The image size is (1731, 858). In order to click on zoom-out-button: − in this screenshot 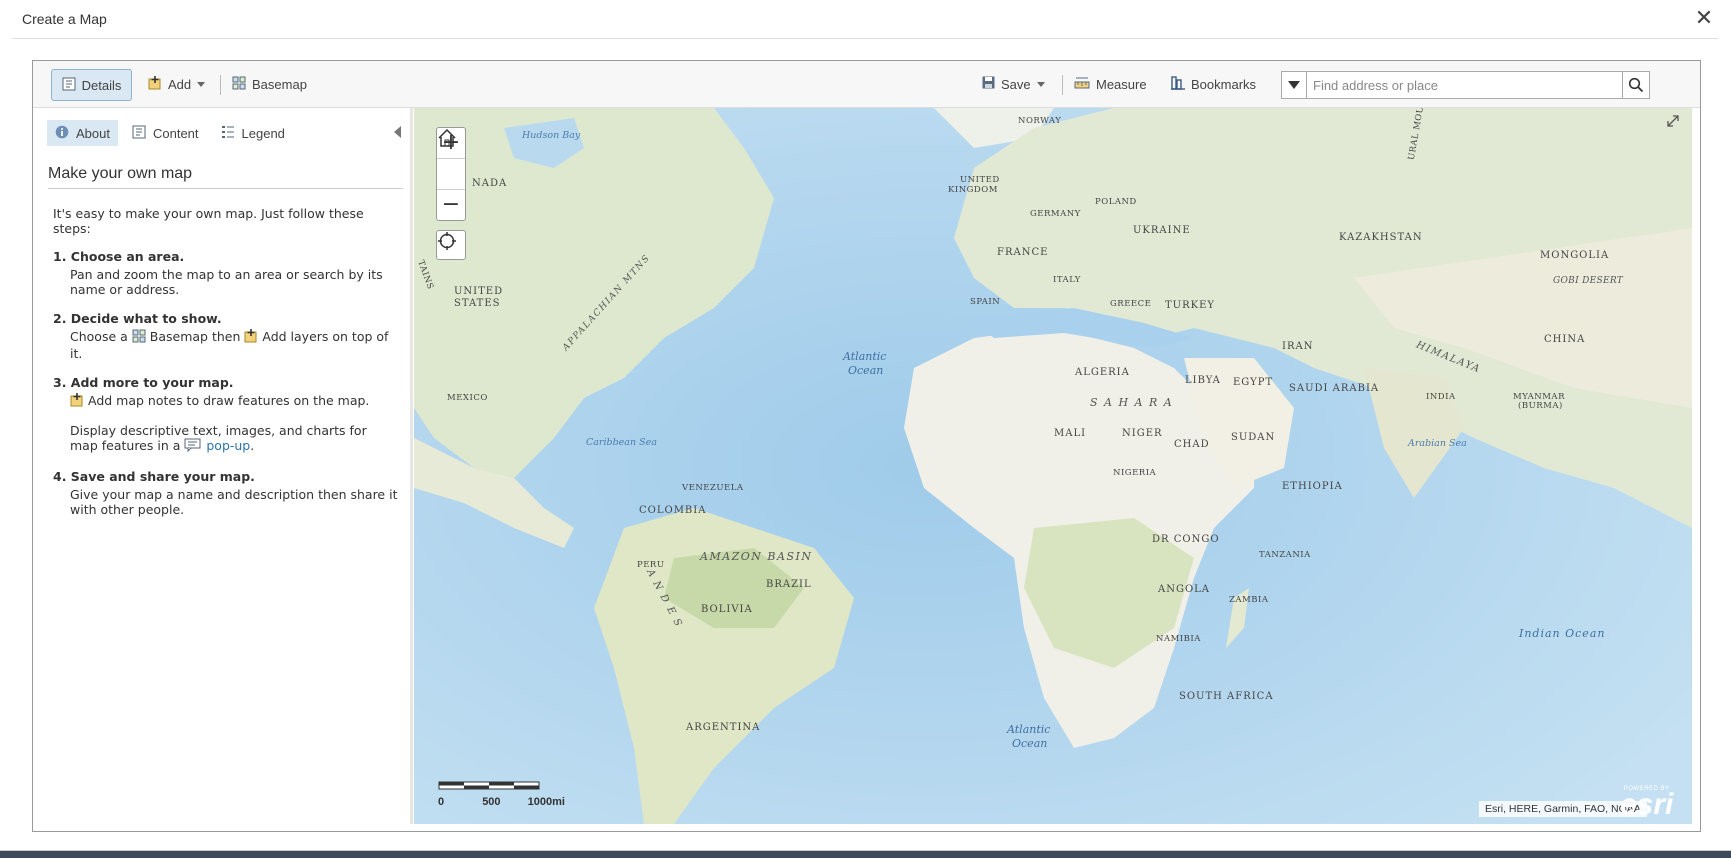, I will do `click(451, 205)`.